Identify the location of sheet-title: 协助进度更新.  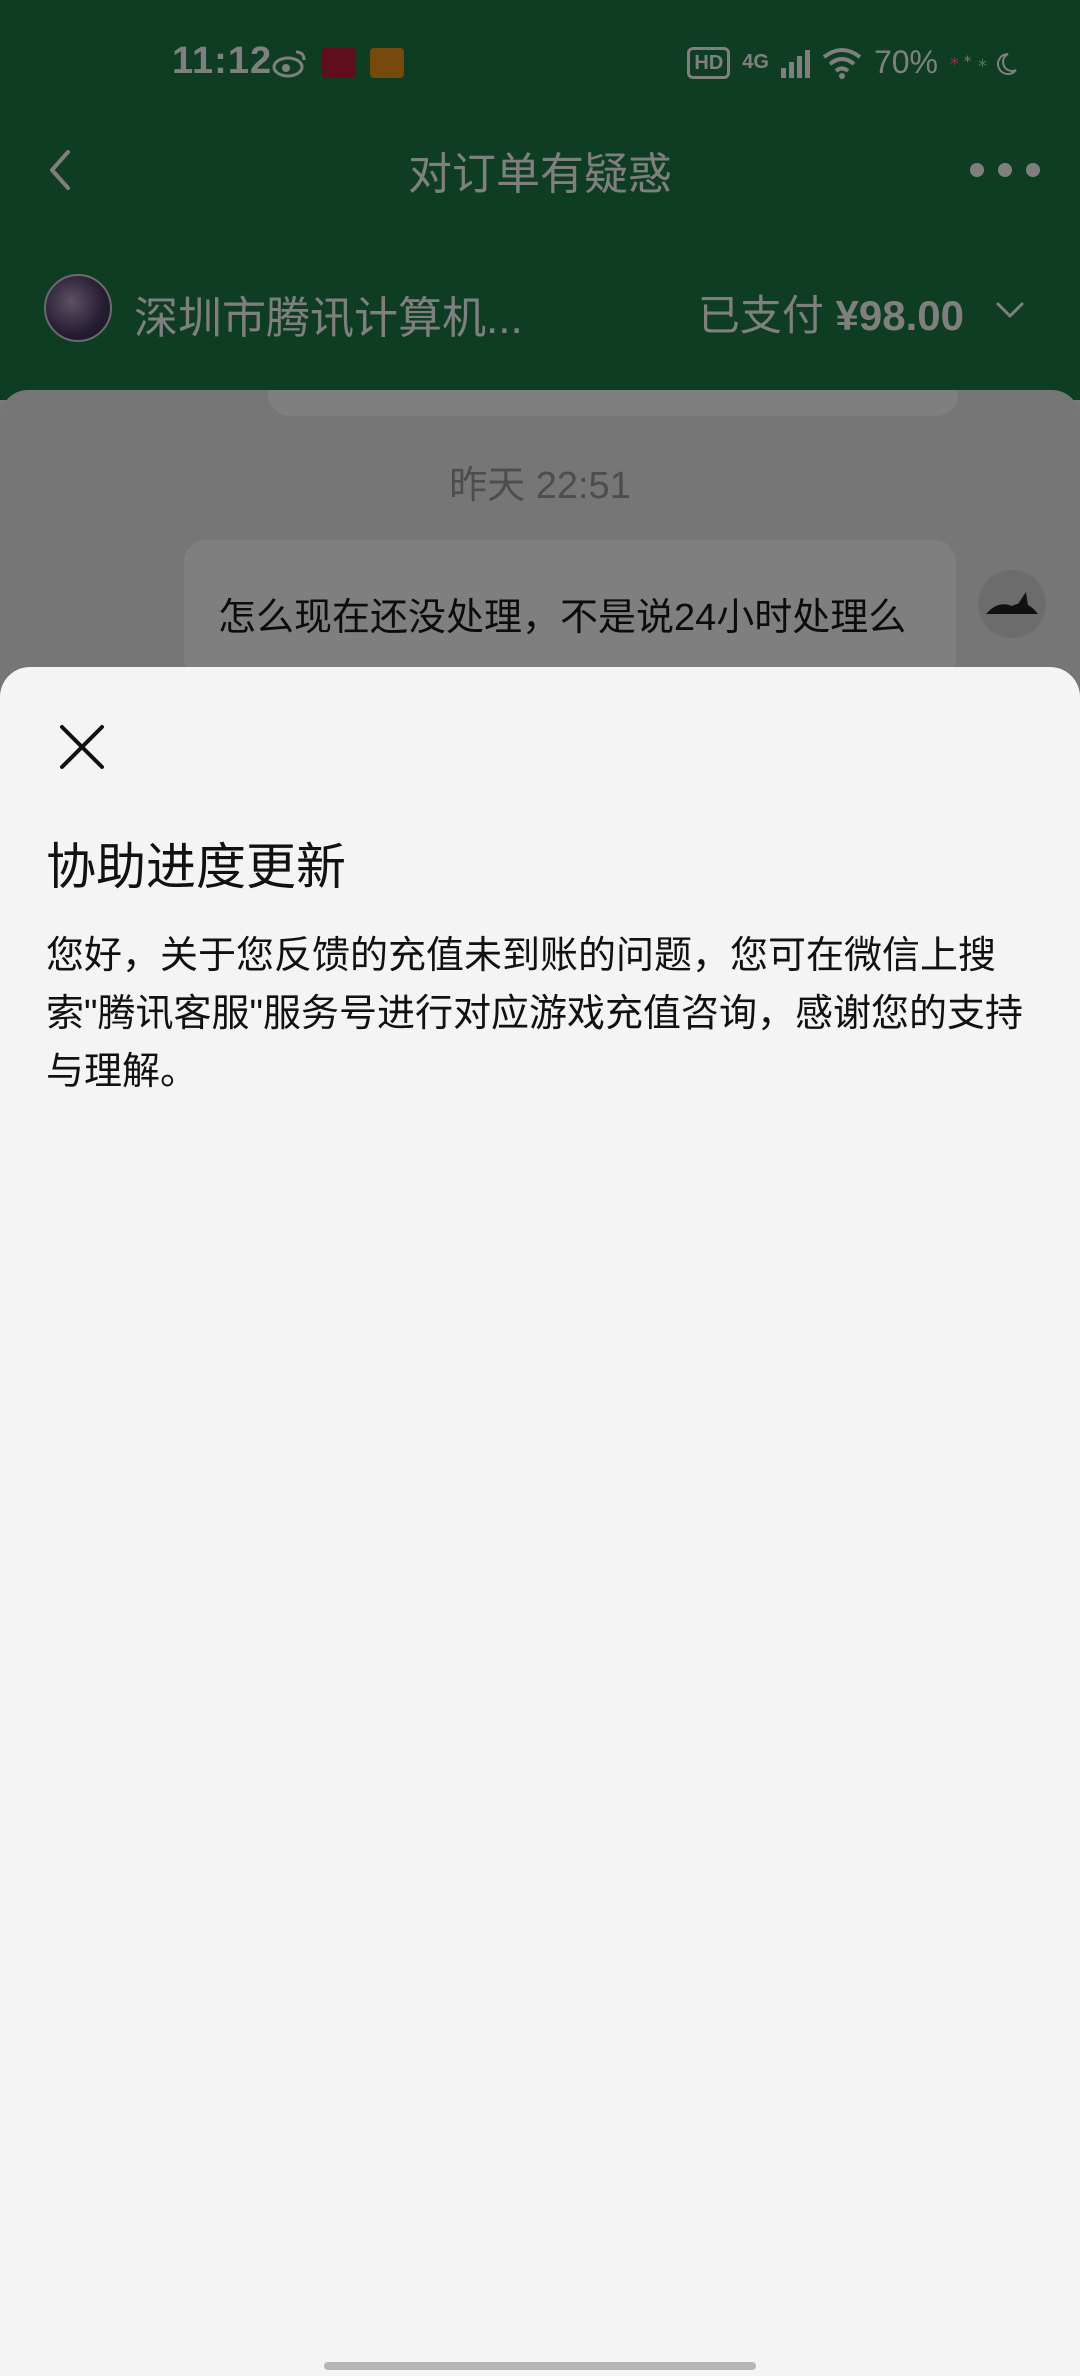
(196, 867).